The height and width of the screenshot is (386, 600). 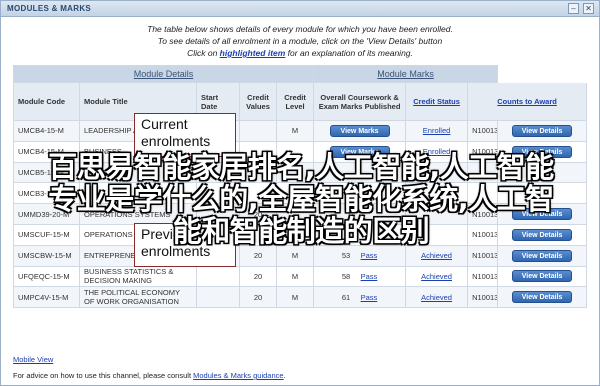 What do you see at coordinates (238, 375) in the screenshot?
I see `guidance-link: Modules & Marks guidance` at bounding box center [238, 375].